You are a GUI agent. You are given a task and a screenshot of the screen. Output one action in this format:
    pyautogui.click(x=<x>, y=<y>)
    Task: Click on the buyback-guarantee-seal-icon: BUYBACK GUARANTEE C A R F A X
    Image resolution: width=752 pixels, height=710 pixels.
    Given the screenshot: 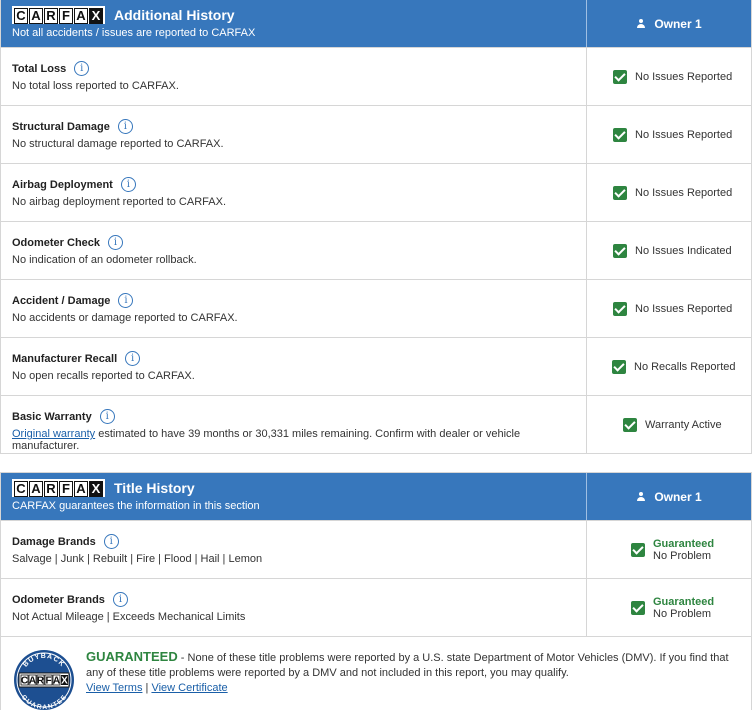 What is the action you would take?
    pyautogui.click(x=44, y=680)
    